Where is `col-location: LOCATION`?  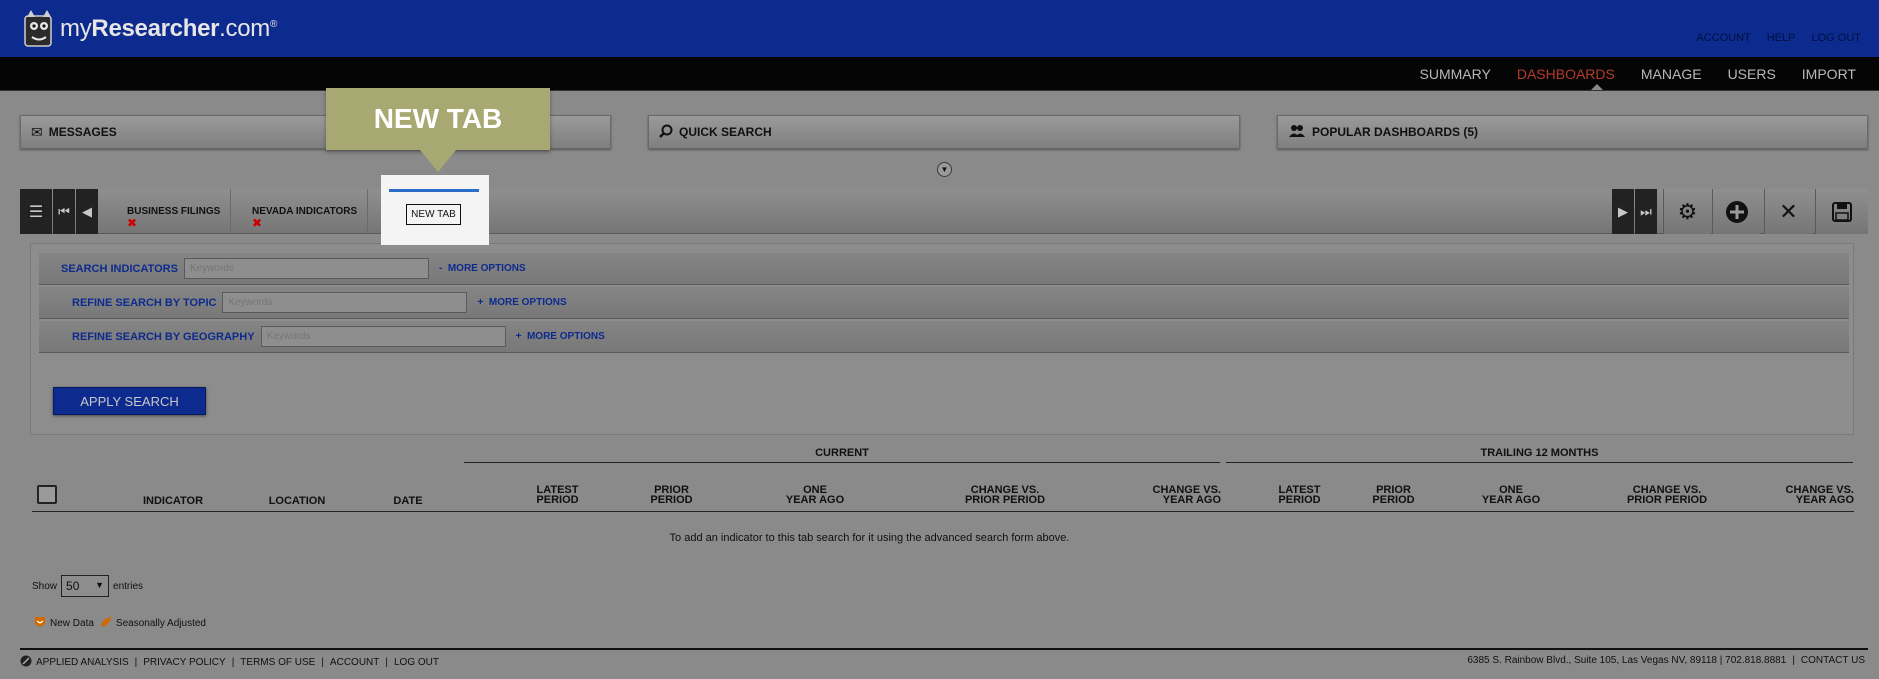 col-location: LOCATION is located at coordinates (297, 501).